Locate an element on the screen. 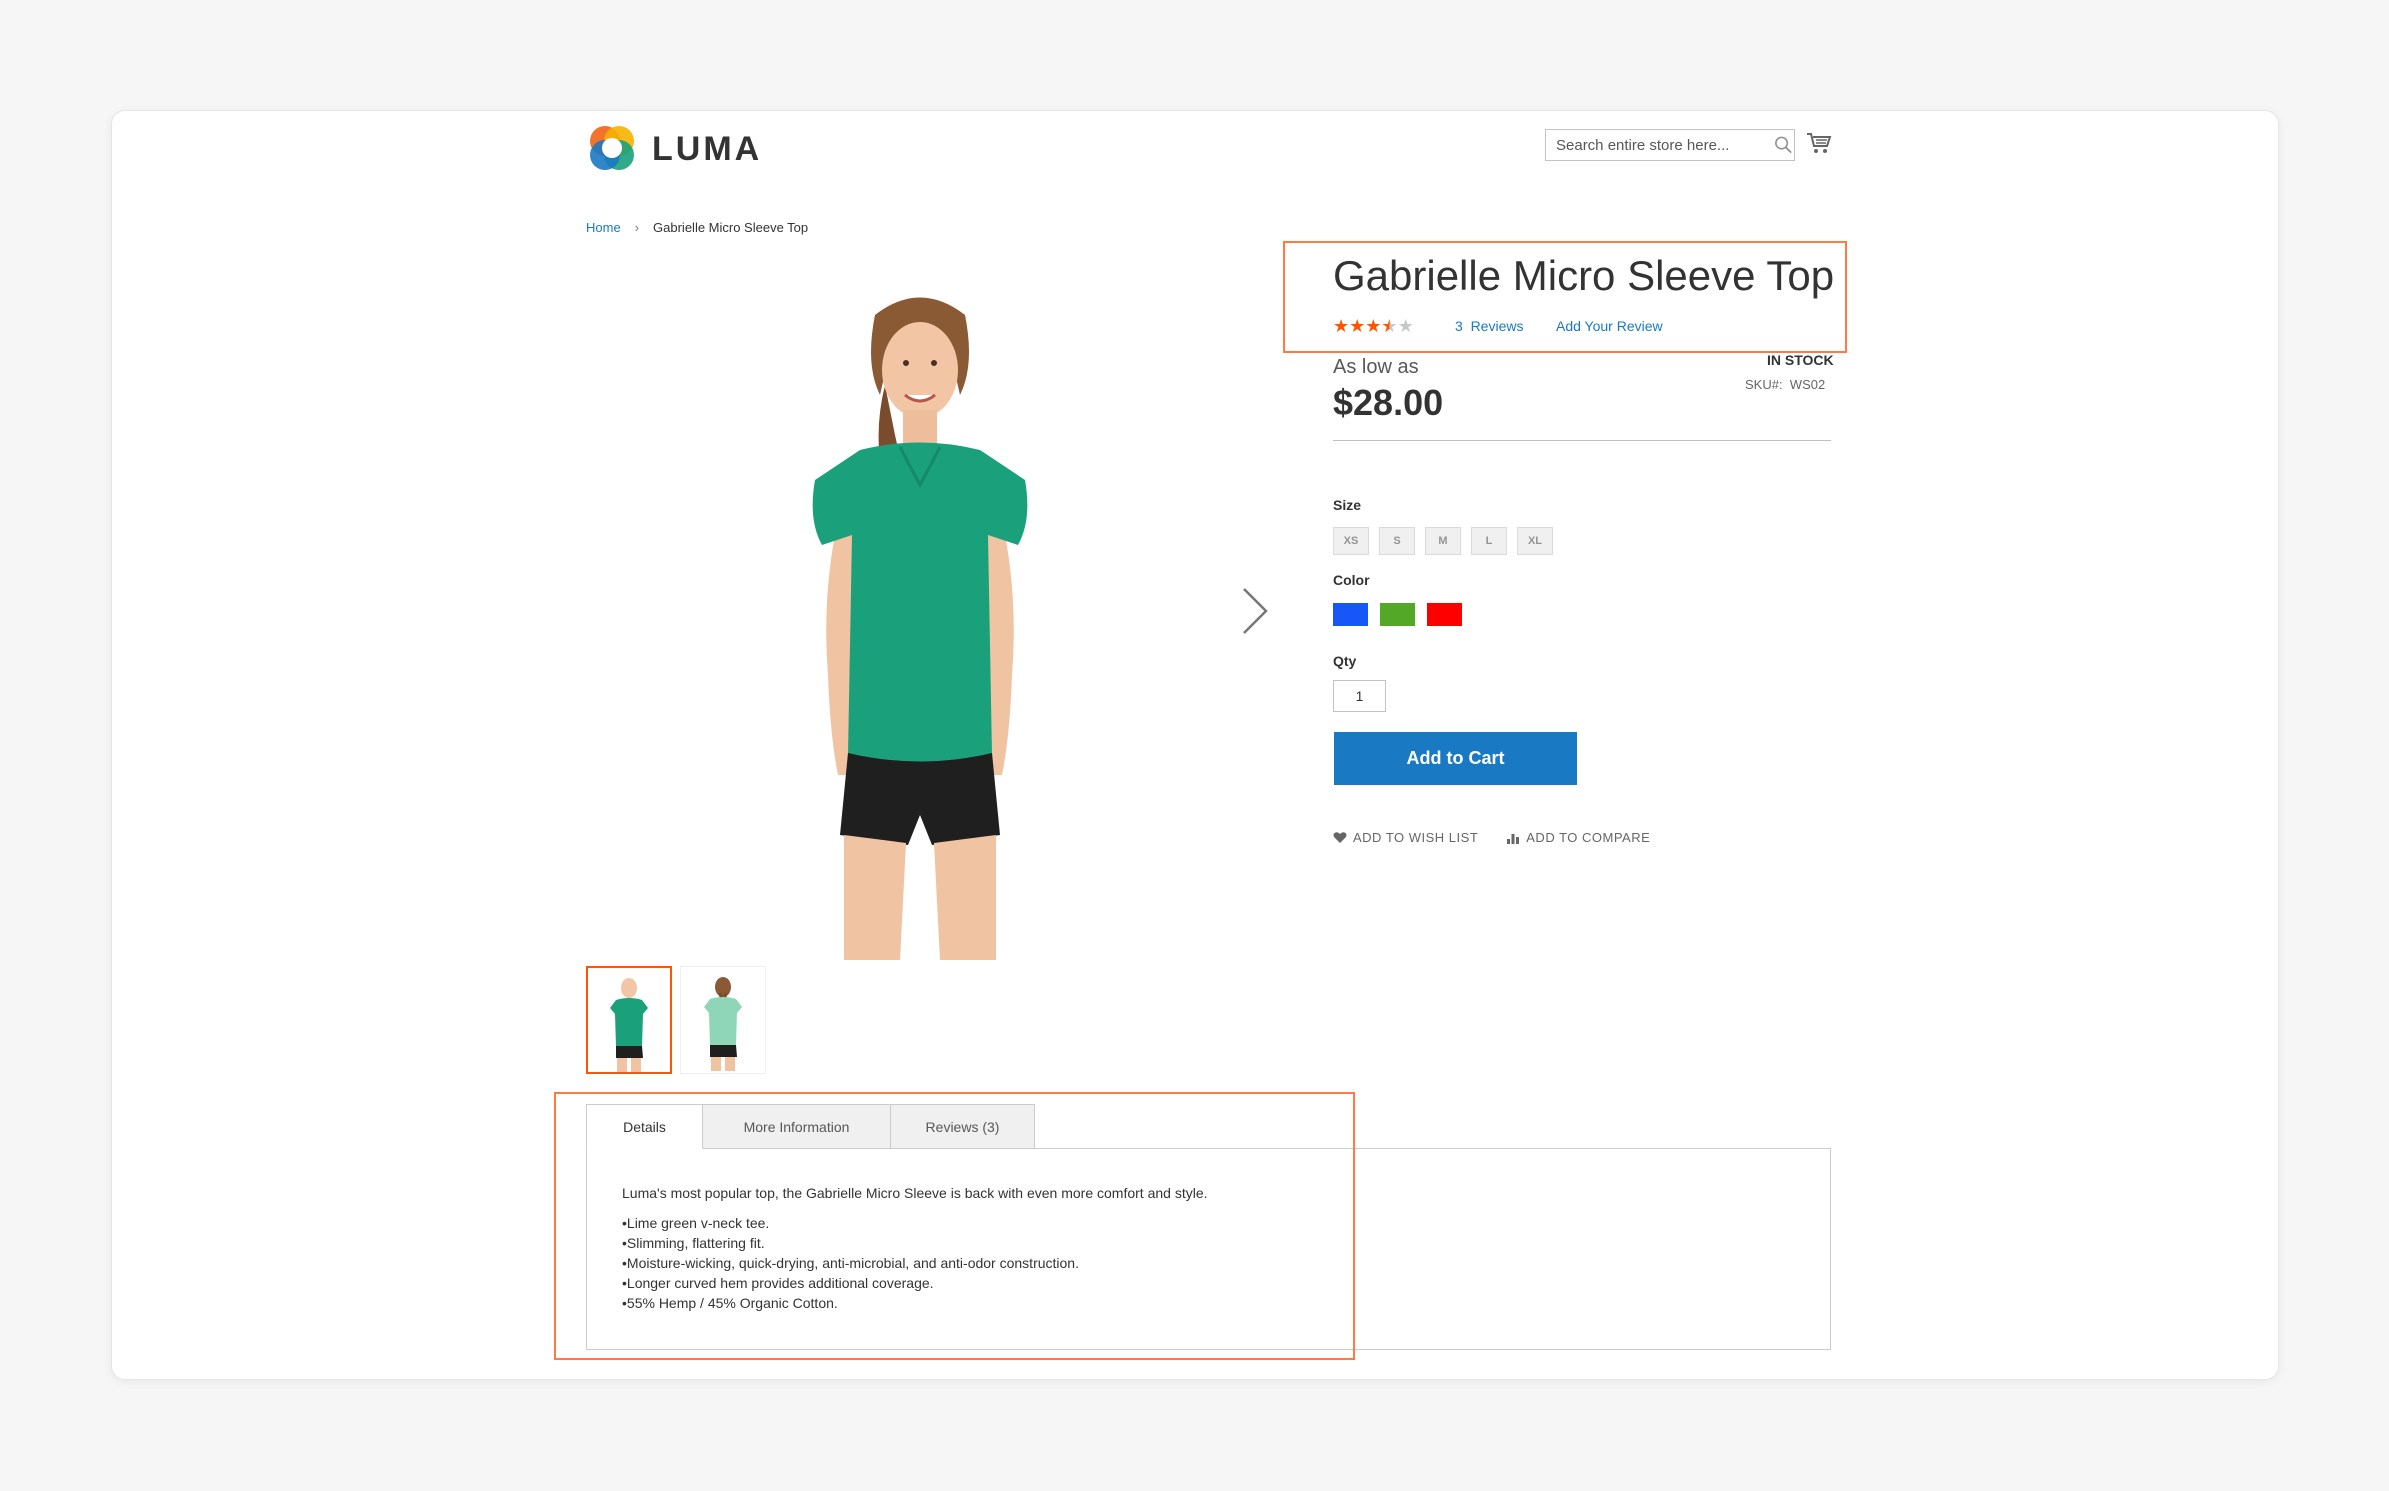  product-main-image is located at coordinates (920, 617).